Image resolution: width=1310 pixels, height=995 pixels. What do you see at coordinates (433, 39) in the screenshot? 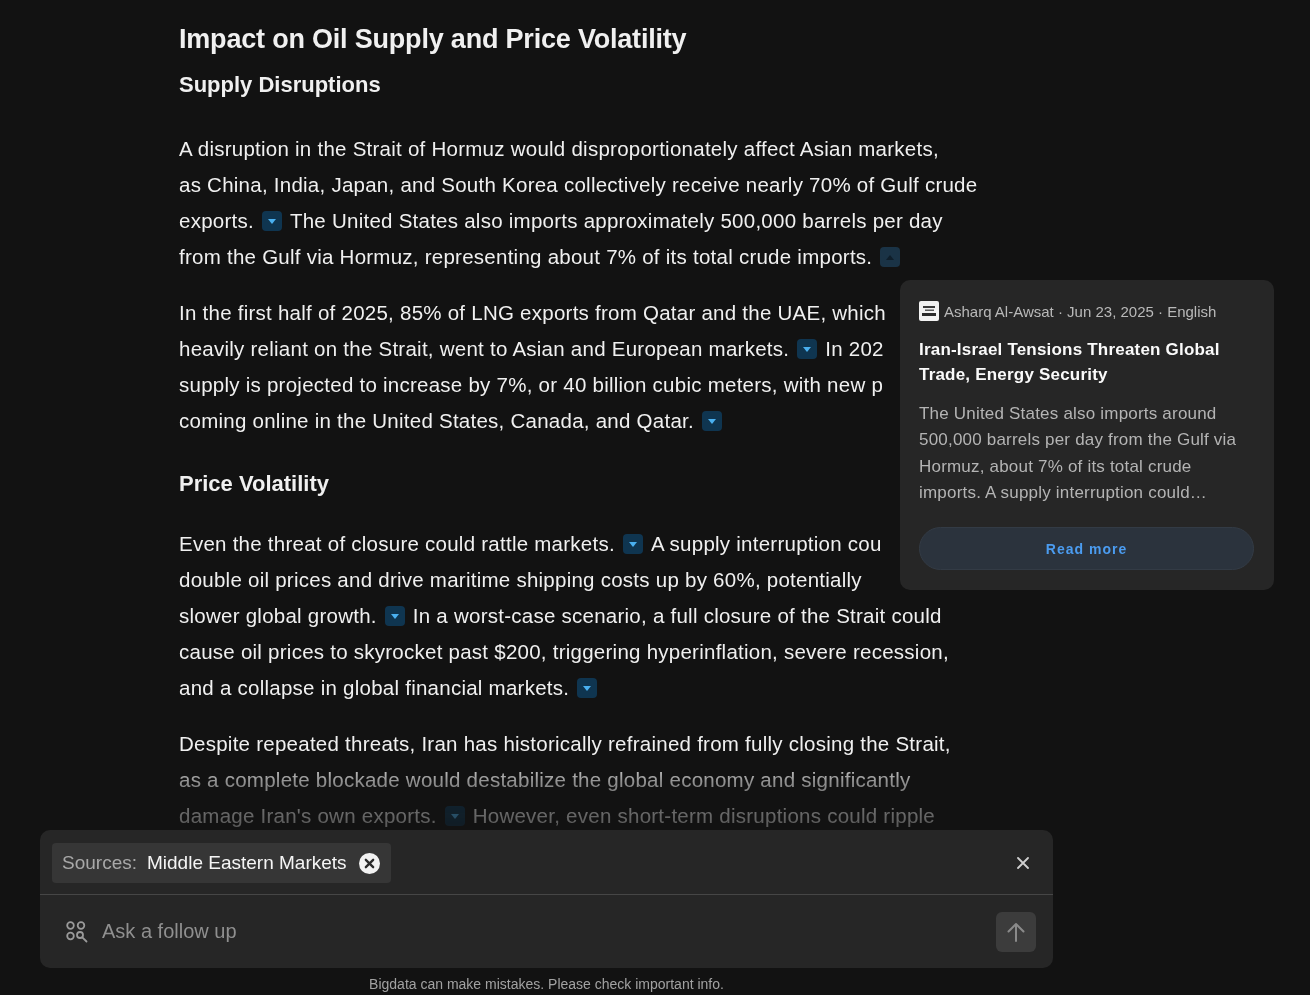
I see `article-title: Impact on Oil Supply and Price Volatility` at bounding box center [433, 39].